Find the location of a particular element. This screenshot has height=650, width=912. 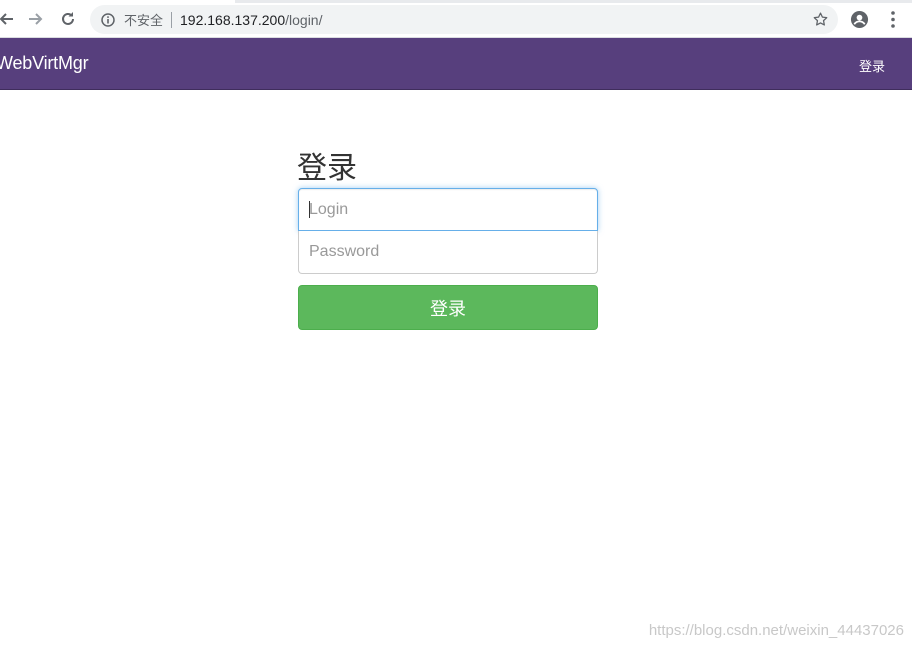

security-label: 不安全 is located at coordinates (144, 21).